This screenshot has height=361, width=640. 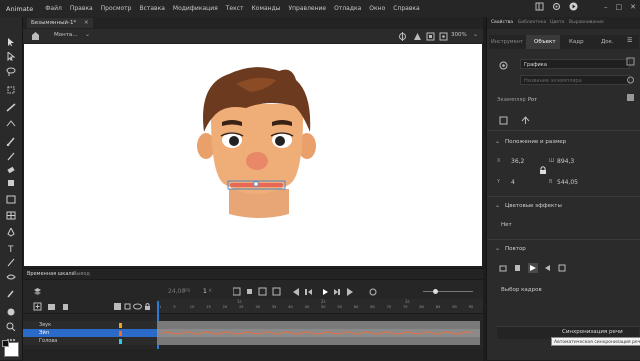 I want to click on text-tool-icon: T, so click(x=11, y=248).